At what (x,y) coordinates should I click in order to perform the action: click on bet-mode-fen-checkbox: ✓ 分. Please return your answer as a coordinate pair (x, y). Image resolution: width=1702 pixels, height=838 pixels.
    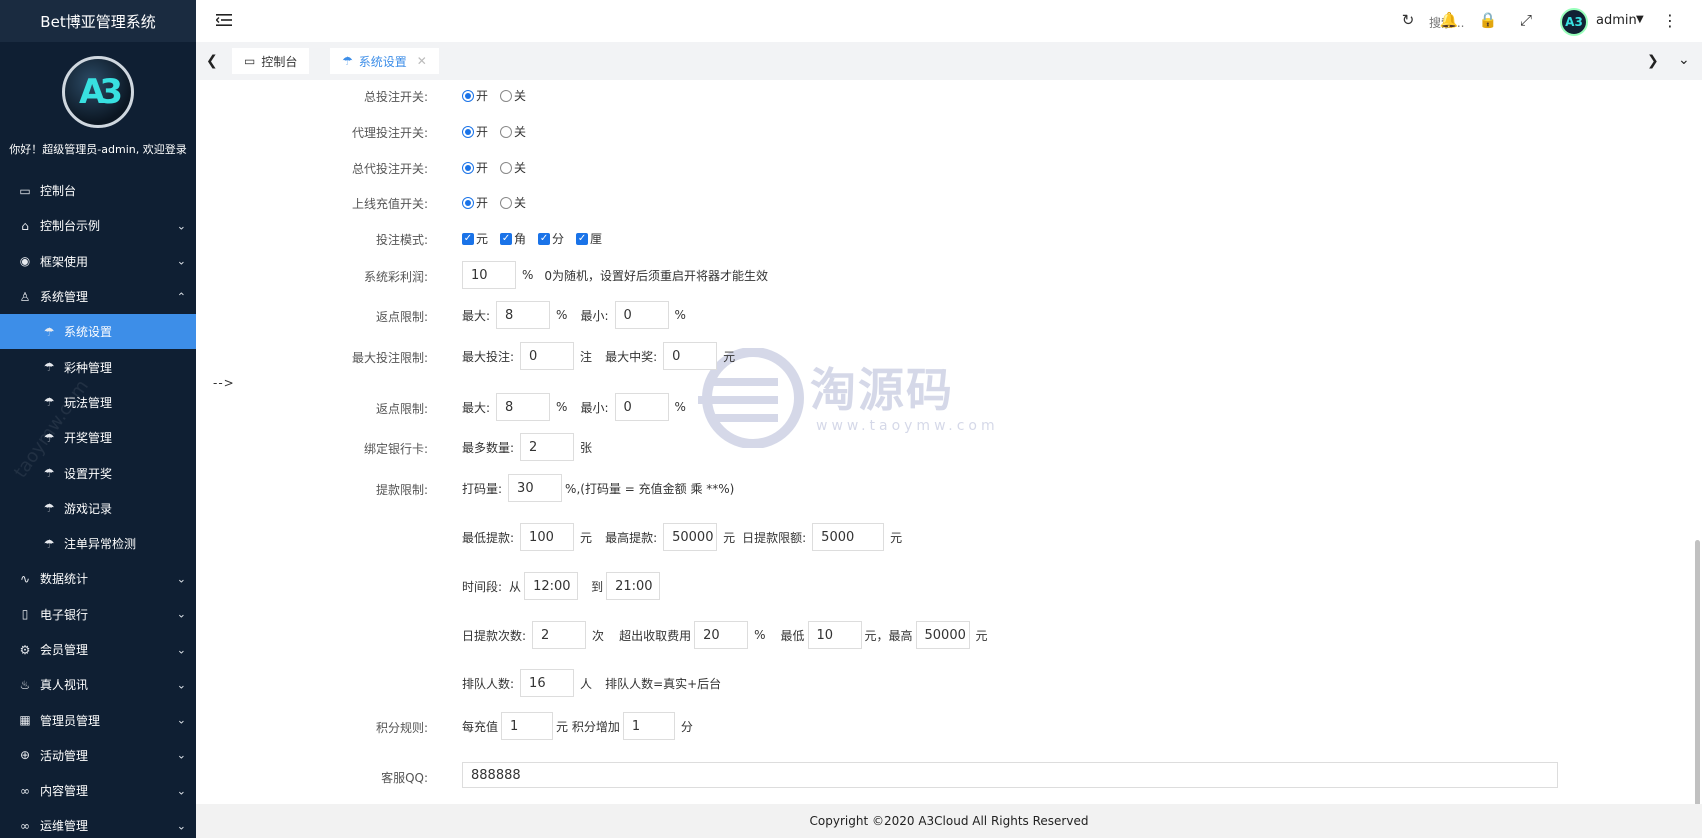
    Looking at the image, I should click on (551, 238).